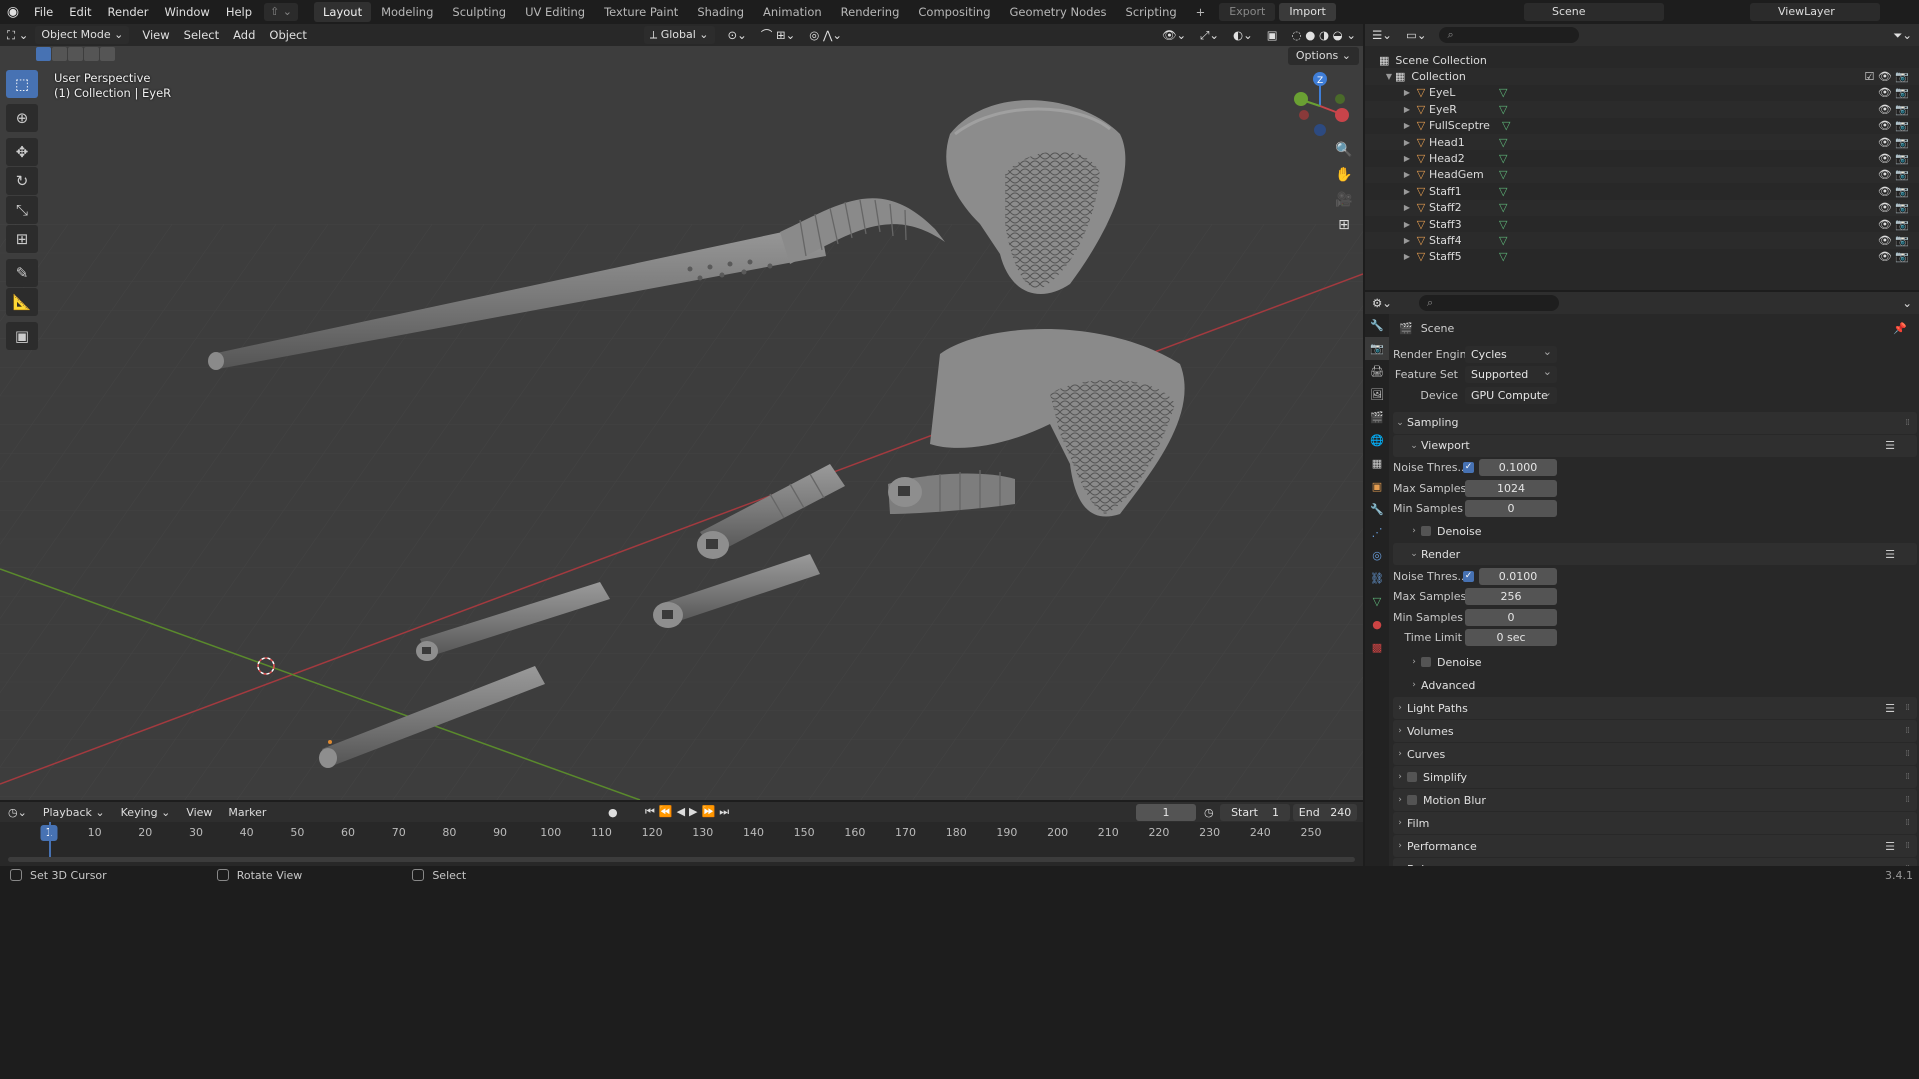 This screenshot has width=1919, height=1079. Describe the element at coordinates (1468, 468) in the screenshot. I see `viewport-noise-checkbox: ✓` at that location.